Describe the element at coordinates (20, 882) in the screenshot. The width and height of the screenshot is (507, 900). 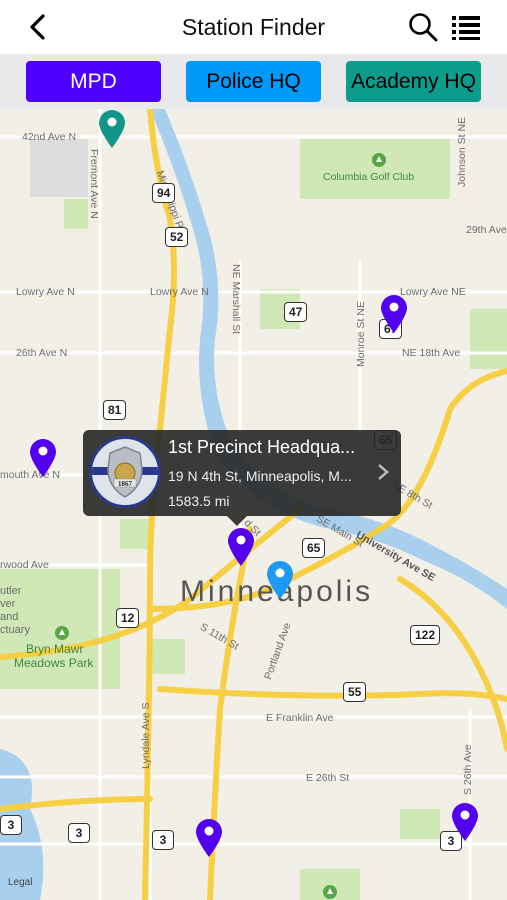
I see `legal-link: Legal` at that location.